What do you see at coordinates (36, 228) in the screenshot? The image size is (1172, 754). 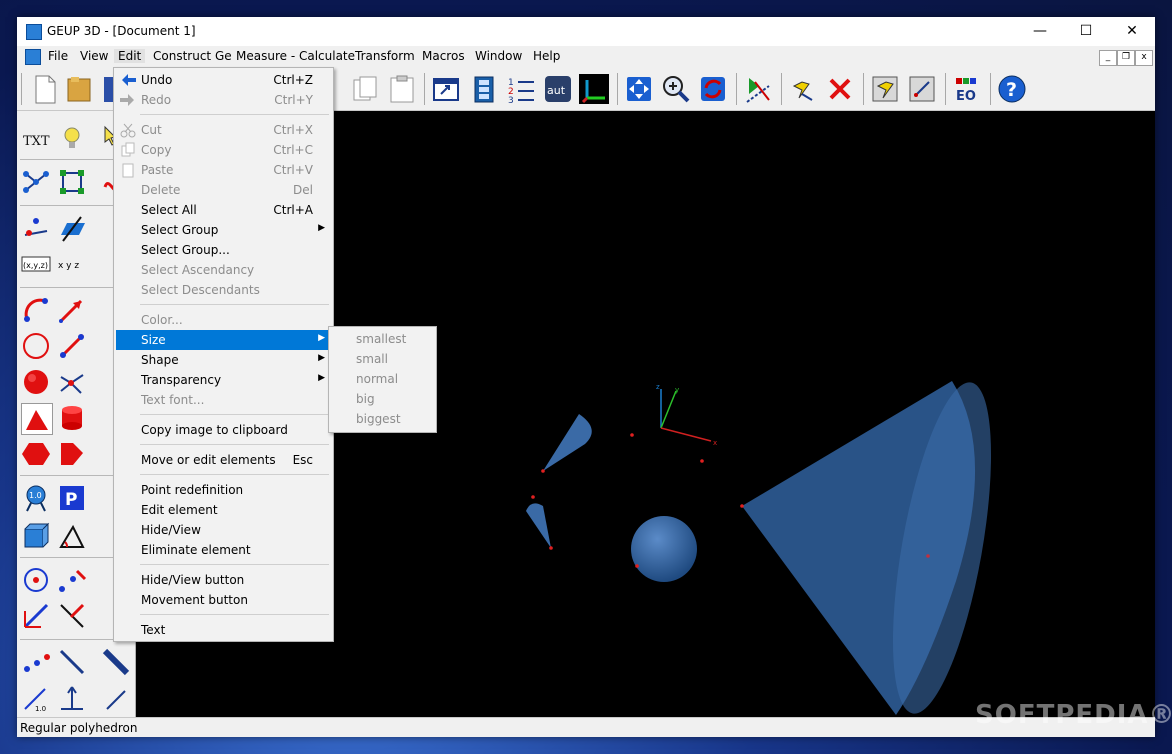 I see `point-projection-icon` at bounding box center [36, 228].